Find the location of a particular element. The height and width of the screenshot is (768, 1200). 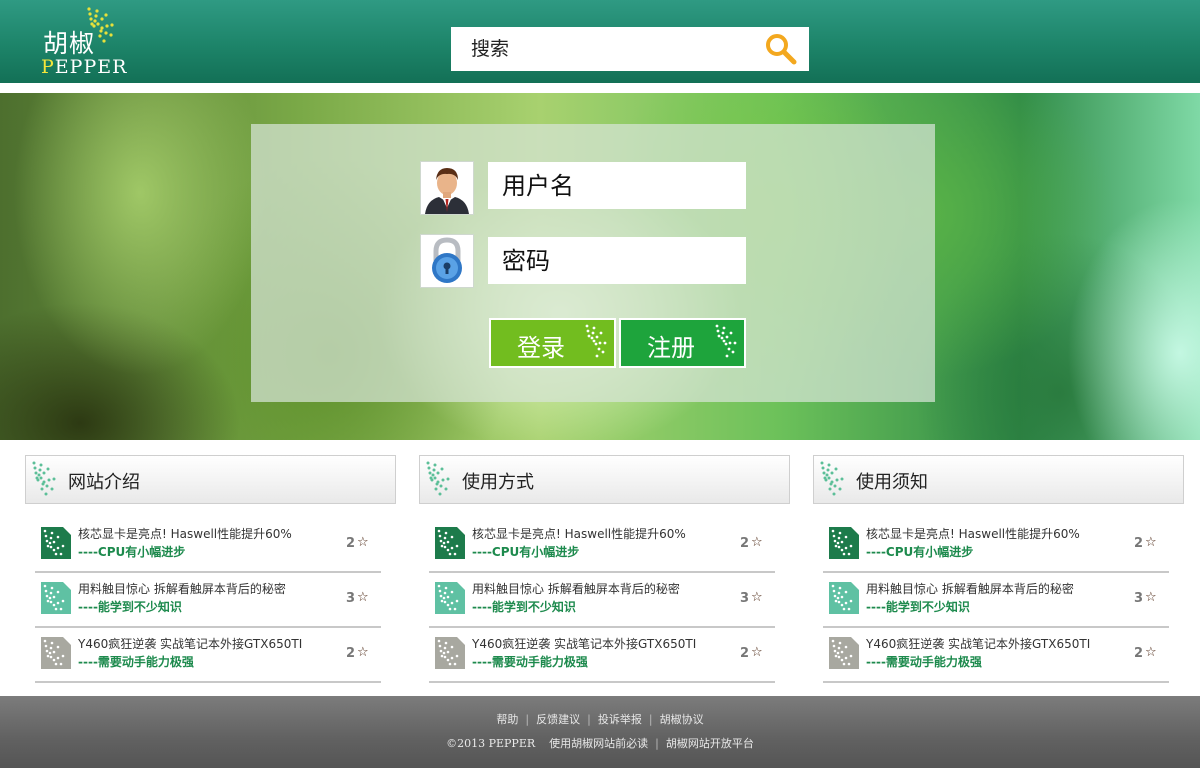

footer-link-platform: 胡椒网站开放平台 is located at coordinates (710, 743).